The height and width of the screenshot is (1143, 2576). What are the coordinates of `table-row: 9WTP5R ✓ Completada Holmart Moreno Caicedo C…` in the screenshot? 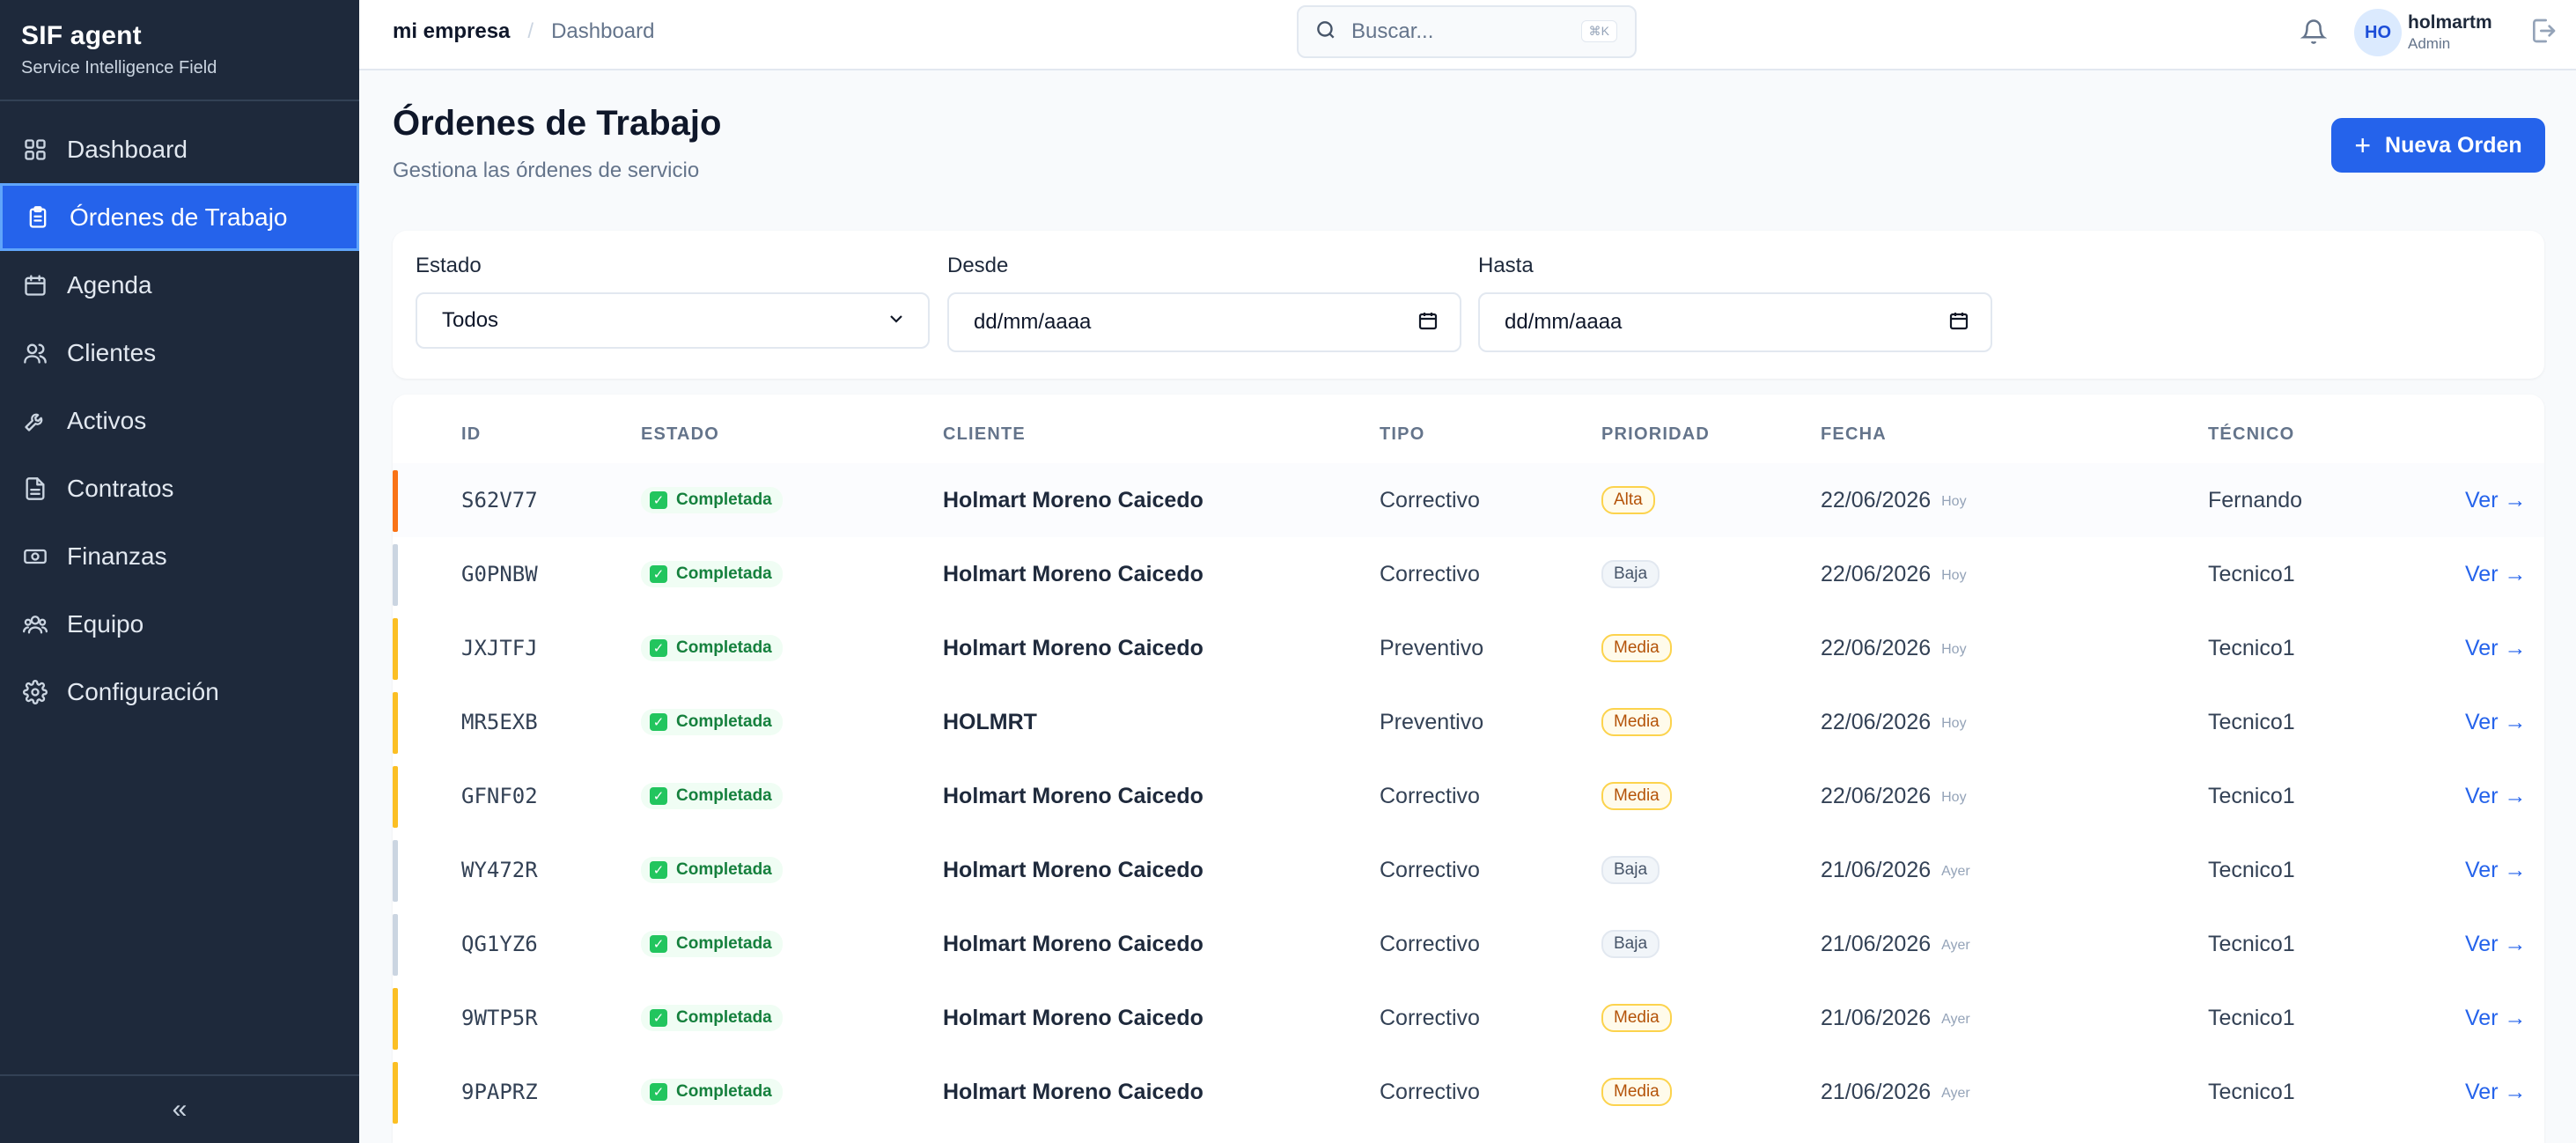 It's located at (1469, 1018).